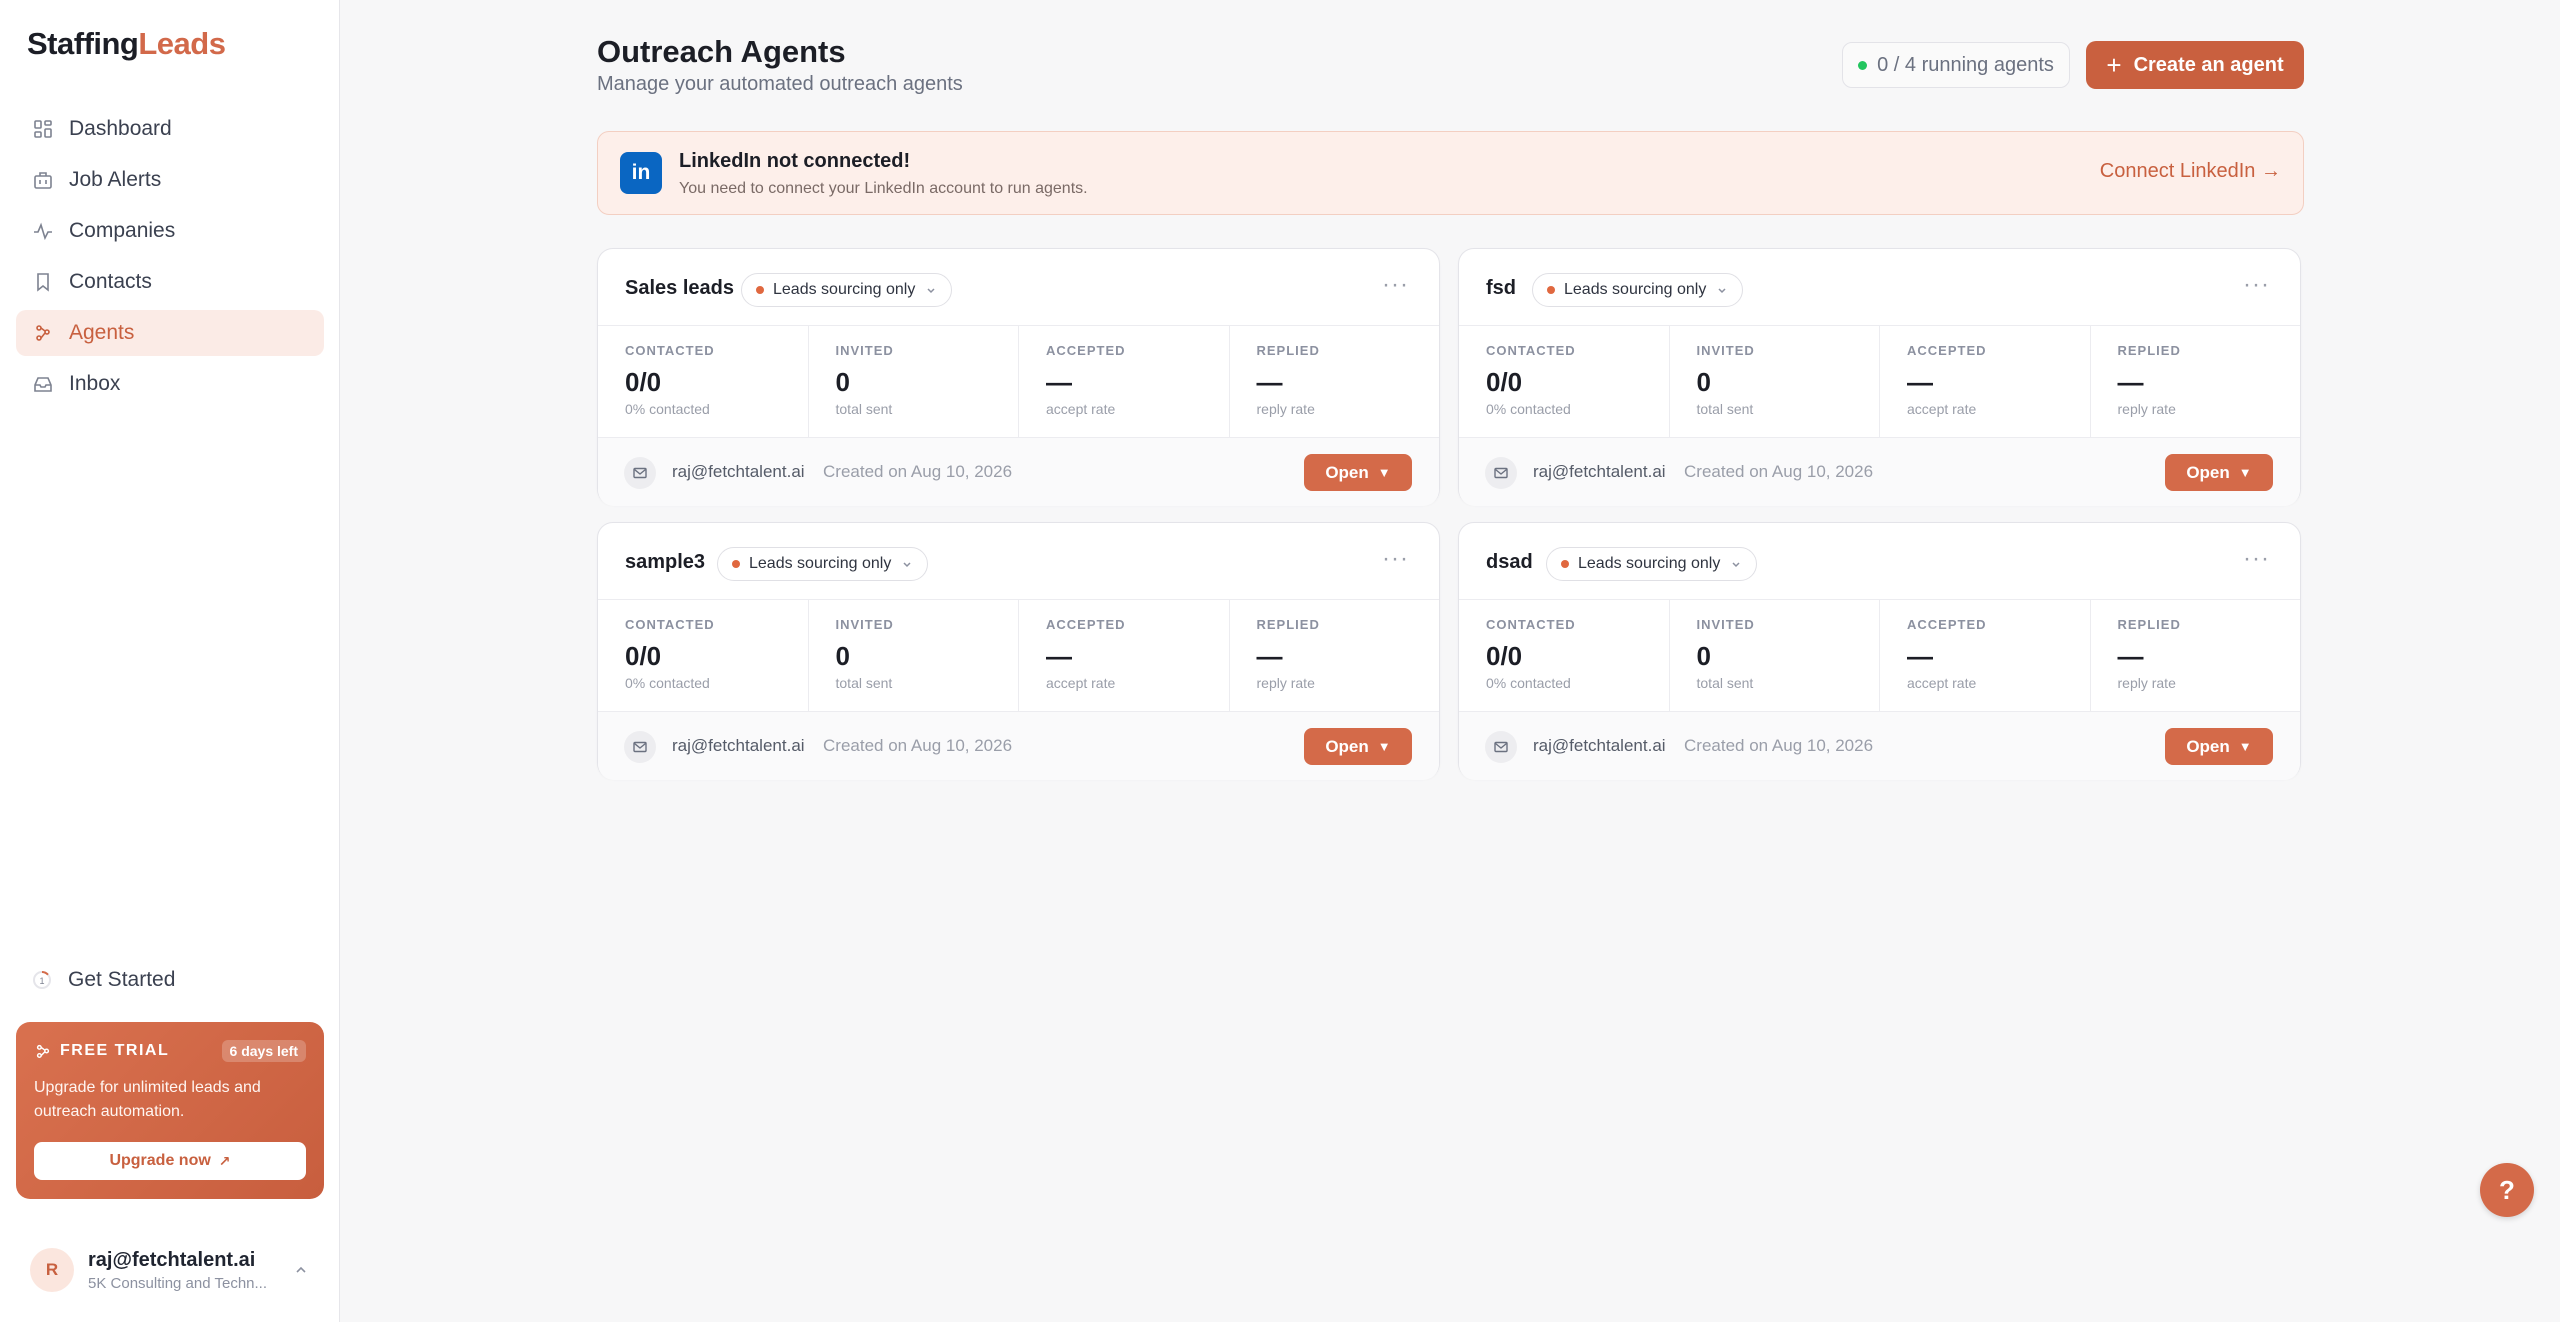 The image size is (2560, 1322). What do you see at coordinates (2507, 1190) in the screenshot?
I see `help-button: ?` at bounding box center [2507, 1190].